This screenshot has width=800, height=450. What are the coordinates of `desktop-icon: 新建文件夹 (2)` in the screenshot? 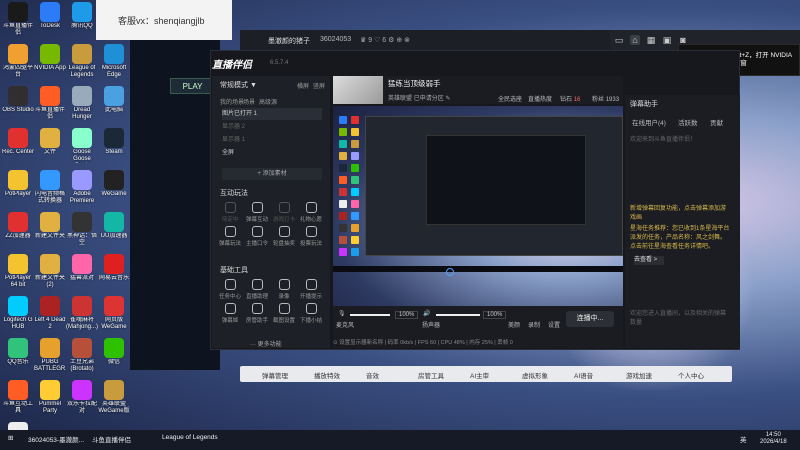 It's located at (50, 271).